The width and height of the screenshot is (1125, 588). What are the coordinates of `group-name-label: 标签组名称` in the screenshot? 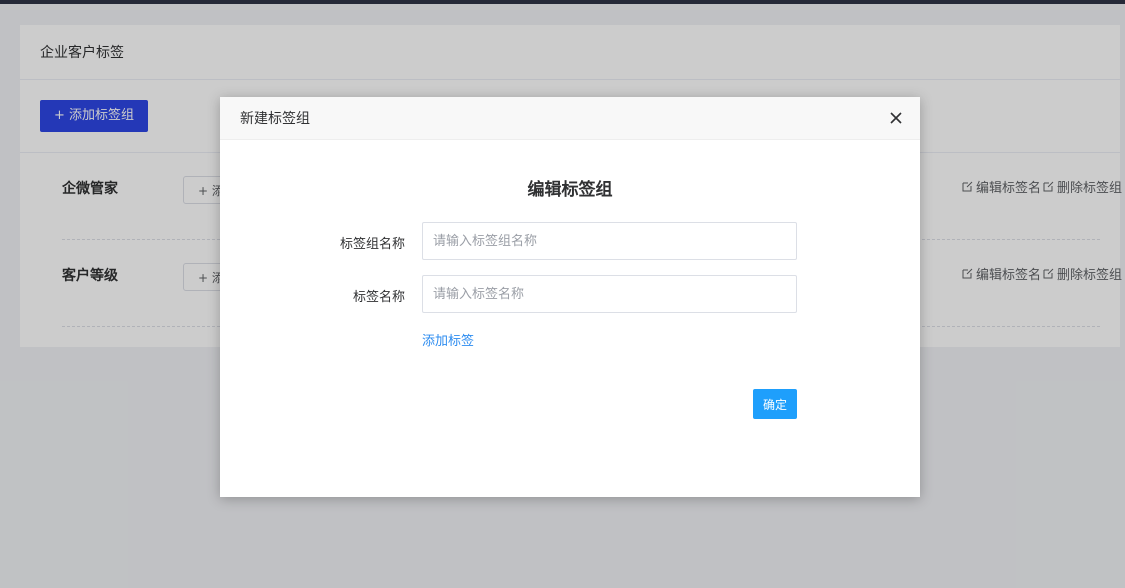 It's located at (372, 244).